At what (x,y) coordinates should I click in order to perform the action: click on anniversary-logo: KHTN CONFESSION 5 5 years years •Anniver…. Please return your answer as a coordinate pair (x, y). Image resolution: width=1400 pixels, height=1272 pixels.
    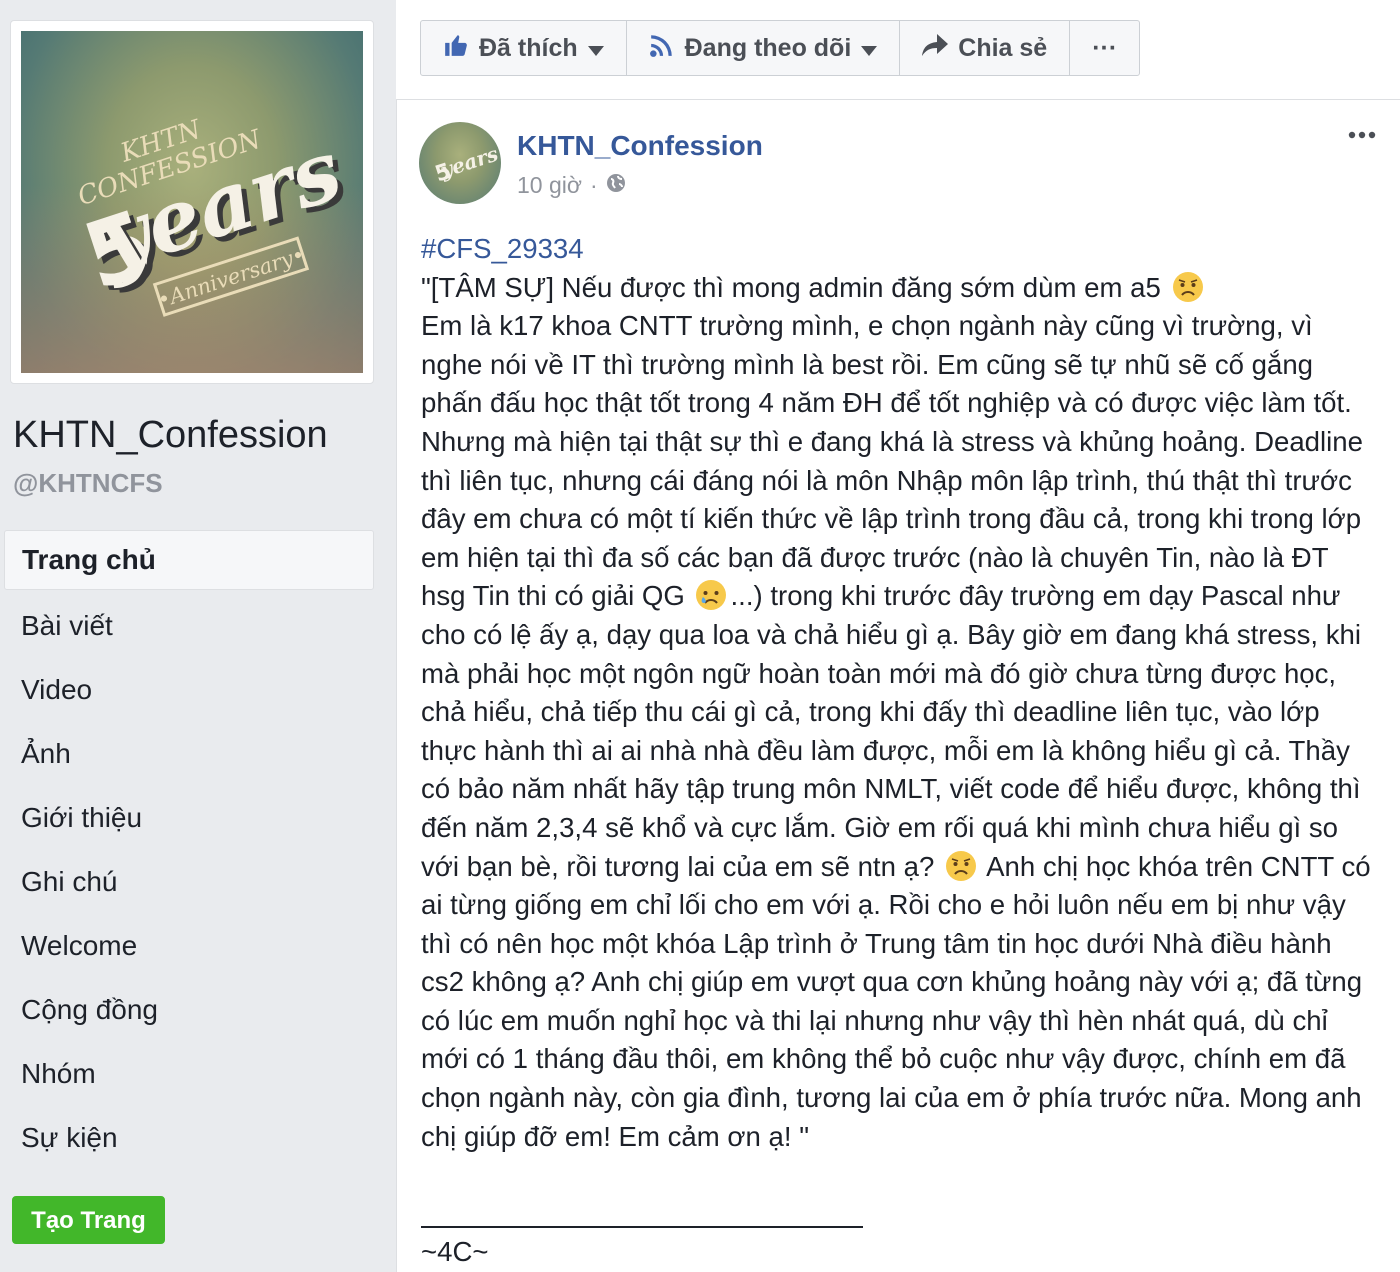
    Looking at the image, I should click on (214, 215).